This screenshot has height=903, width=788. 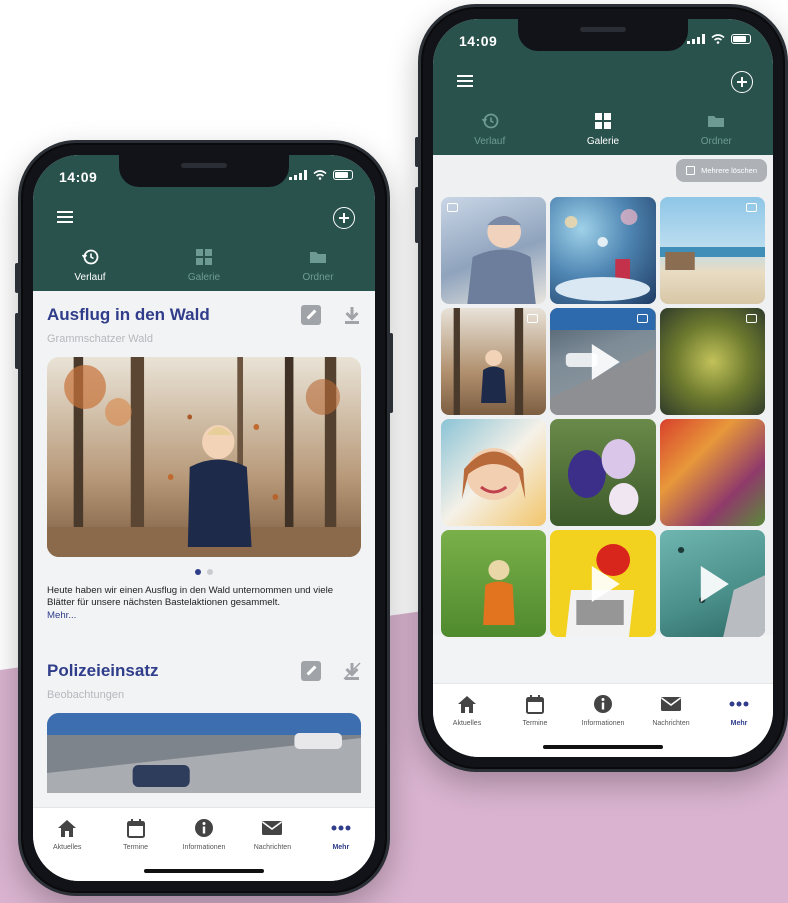 I want to click on multi-delete-label: Mehrere löschen, so click(x=729, y=170).